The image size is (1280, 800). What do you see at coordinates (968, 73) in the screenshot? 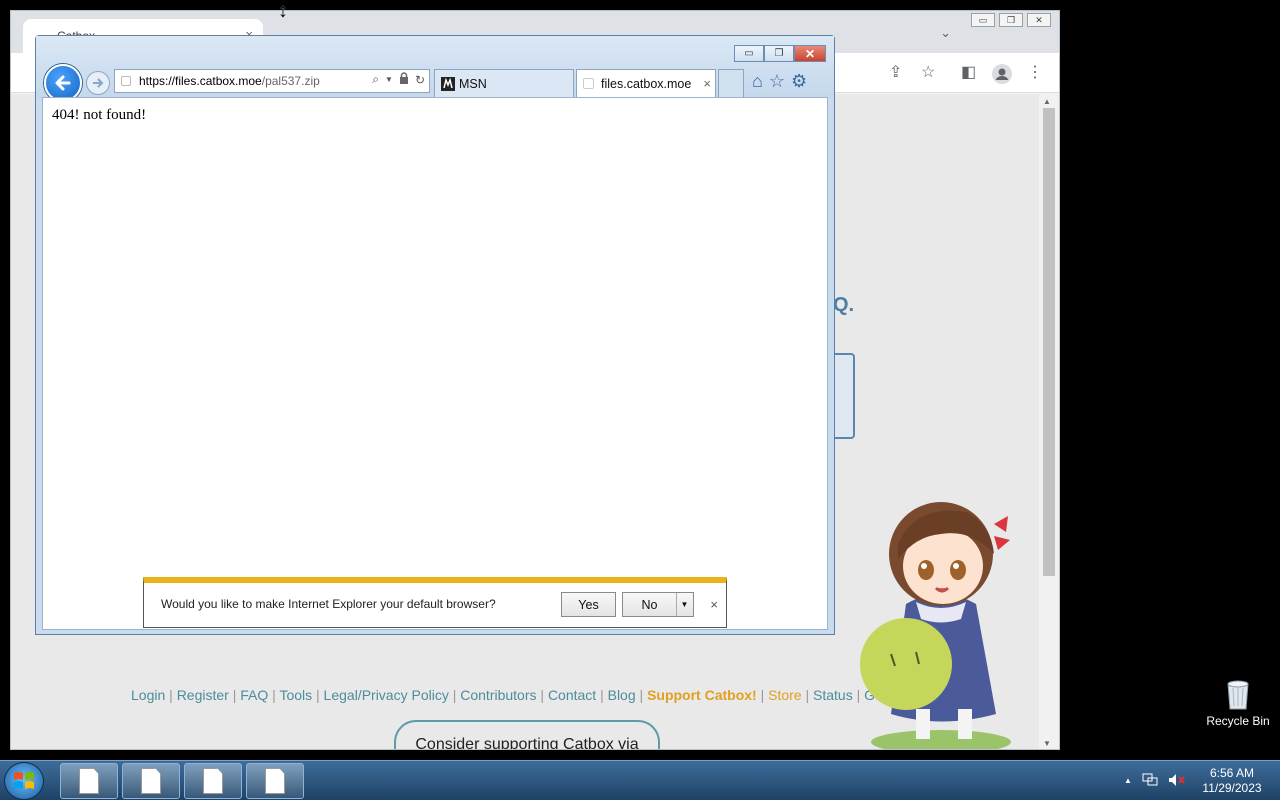
I see `side-panel-icon: ◧` at bounding box center [968, 73].